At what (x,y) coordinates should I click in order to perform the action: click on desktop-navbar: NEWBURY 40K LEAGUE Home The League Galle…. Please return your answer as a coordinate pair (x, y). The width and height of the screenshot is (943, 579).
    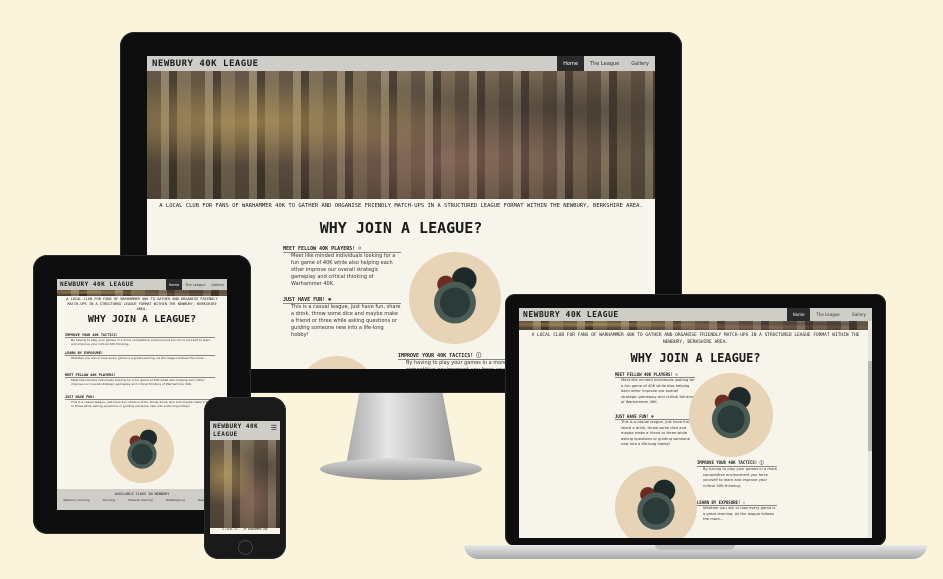
    Looking at the image, I should click on (401, 63).